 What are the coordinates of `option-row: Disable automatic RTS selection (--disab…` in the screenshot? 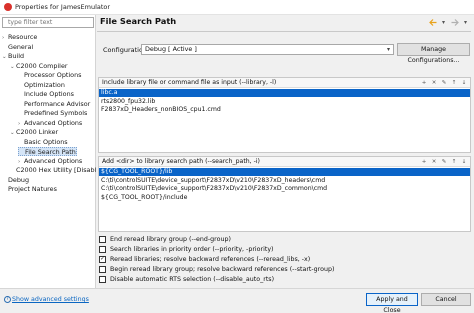 It's located at (186, 279).